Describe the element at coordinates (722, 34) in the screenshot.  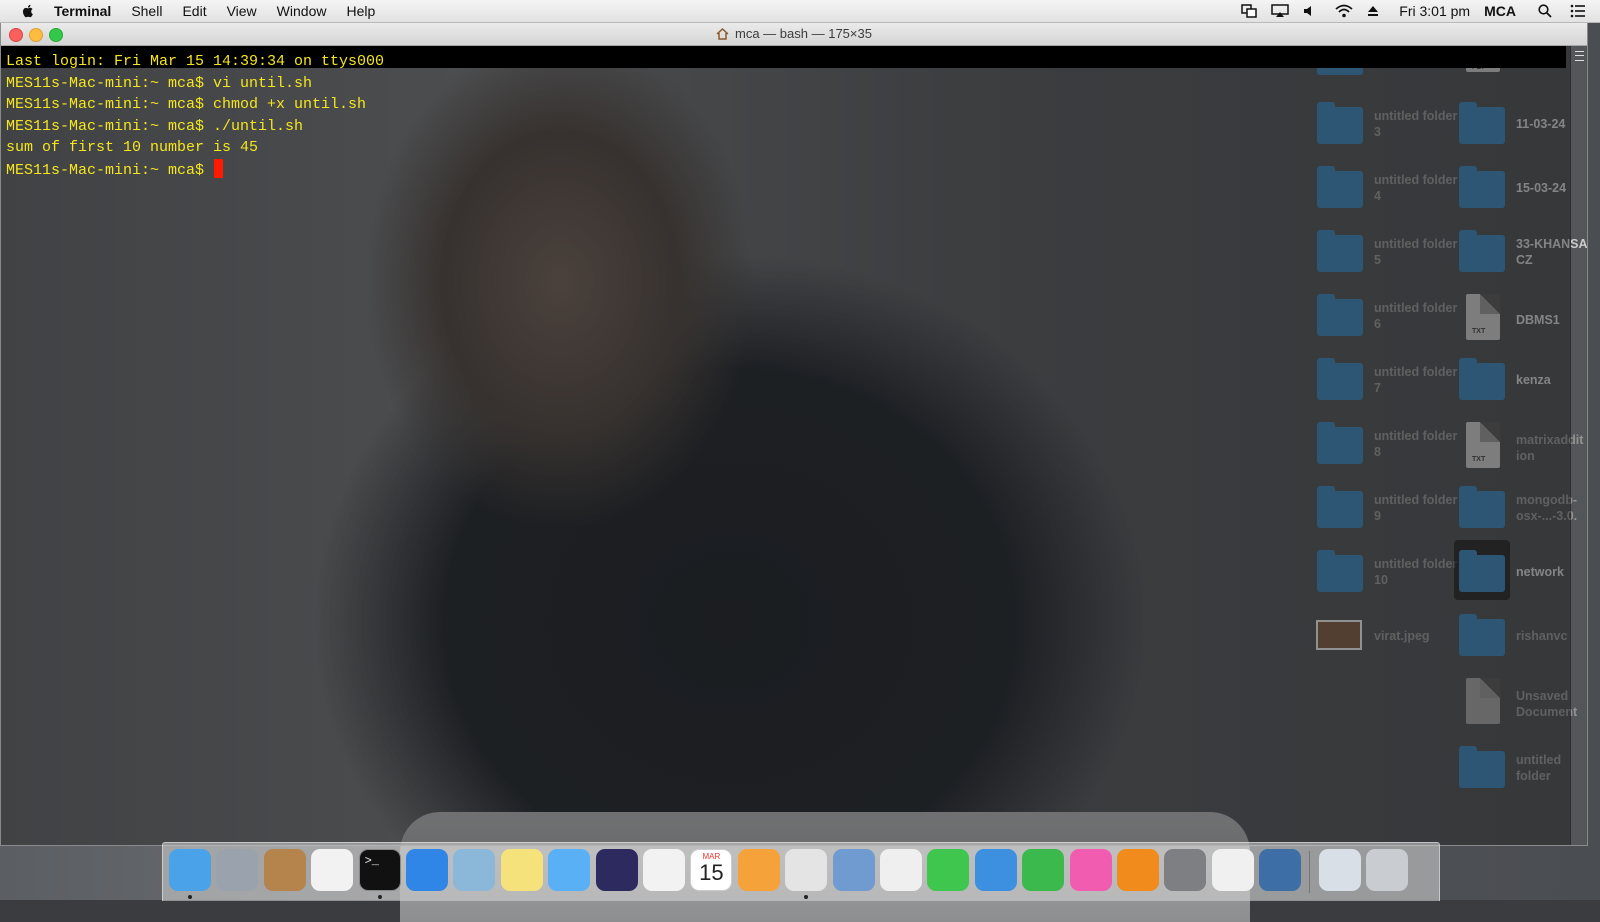
I see `home-icon` at that location.